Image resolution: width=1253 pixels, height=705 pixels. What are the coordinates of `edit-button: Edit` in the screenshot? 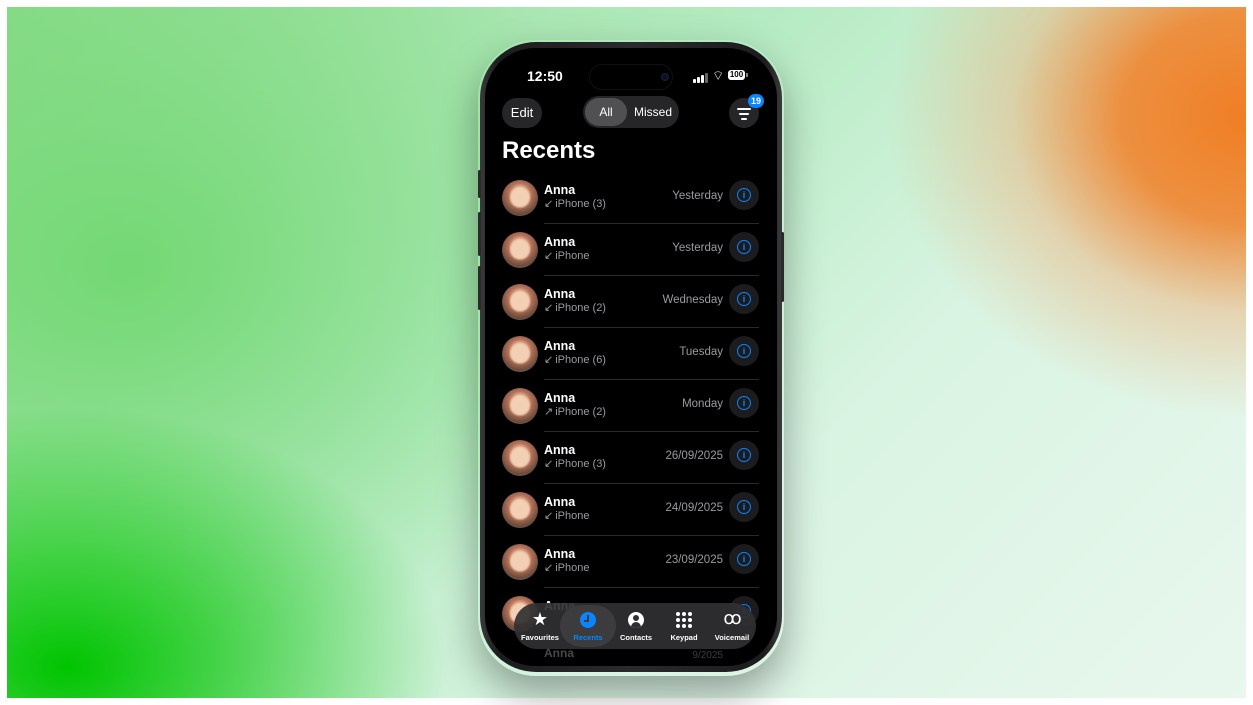 It's located at (522, 113).